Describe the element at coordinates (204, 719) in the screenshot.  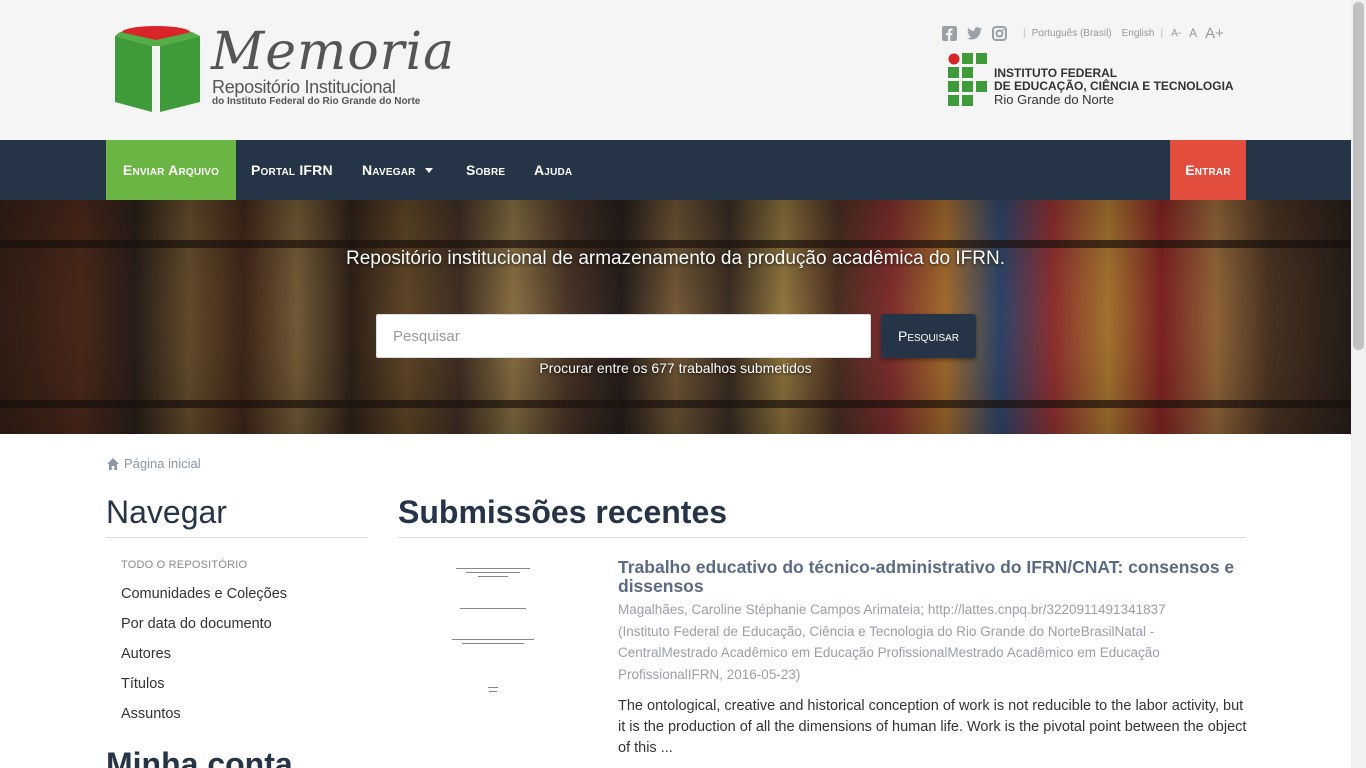
I see `sidebar-item-assuntos: Assuntos` at that location.